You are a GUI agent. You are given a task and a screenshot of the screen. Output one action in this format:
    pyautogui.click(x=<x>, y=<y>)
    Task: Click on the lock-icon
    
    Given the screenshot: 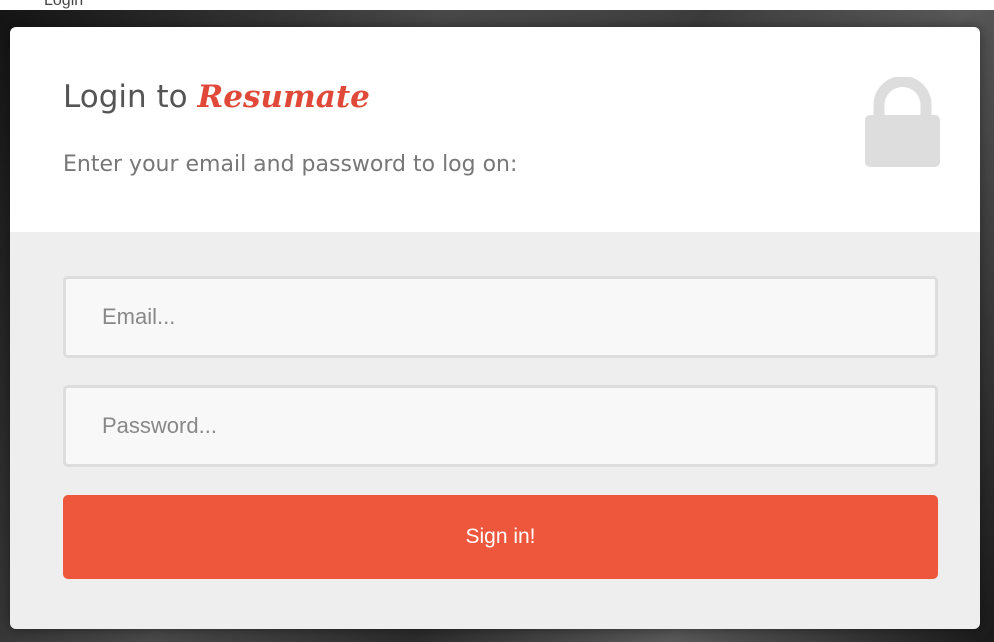 What is the action you would take?
    pyautogui.click(x=902, y=122)
    